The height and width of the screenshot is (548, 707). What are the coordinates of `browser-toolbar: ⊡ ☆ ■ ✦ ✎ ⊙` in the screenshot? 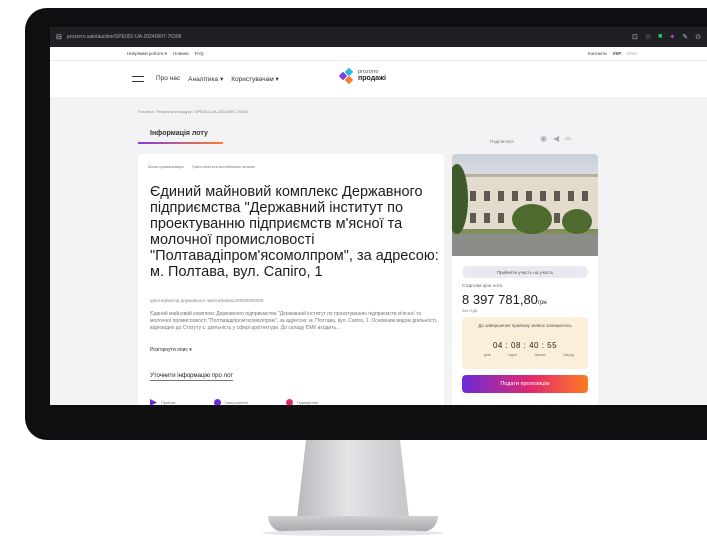 It's located at (666, 37).